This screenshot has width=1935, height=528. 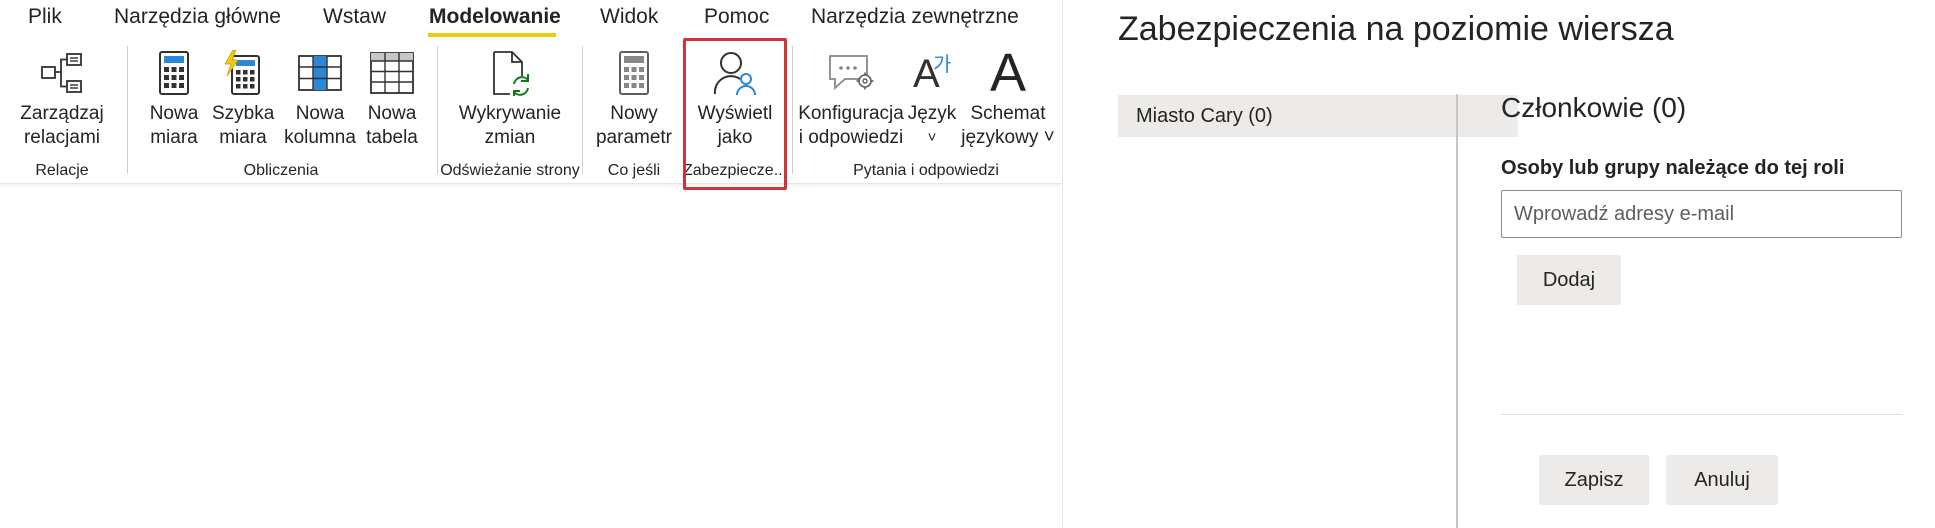 I want to click on tab-pomoc: Pomoc, so click(x=736, y=17).